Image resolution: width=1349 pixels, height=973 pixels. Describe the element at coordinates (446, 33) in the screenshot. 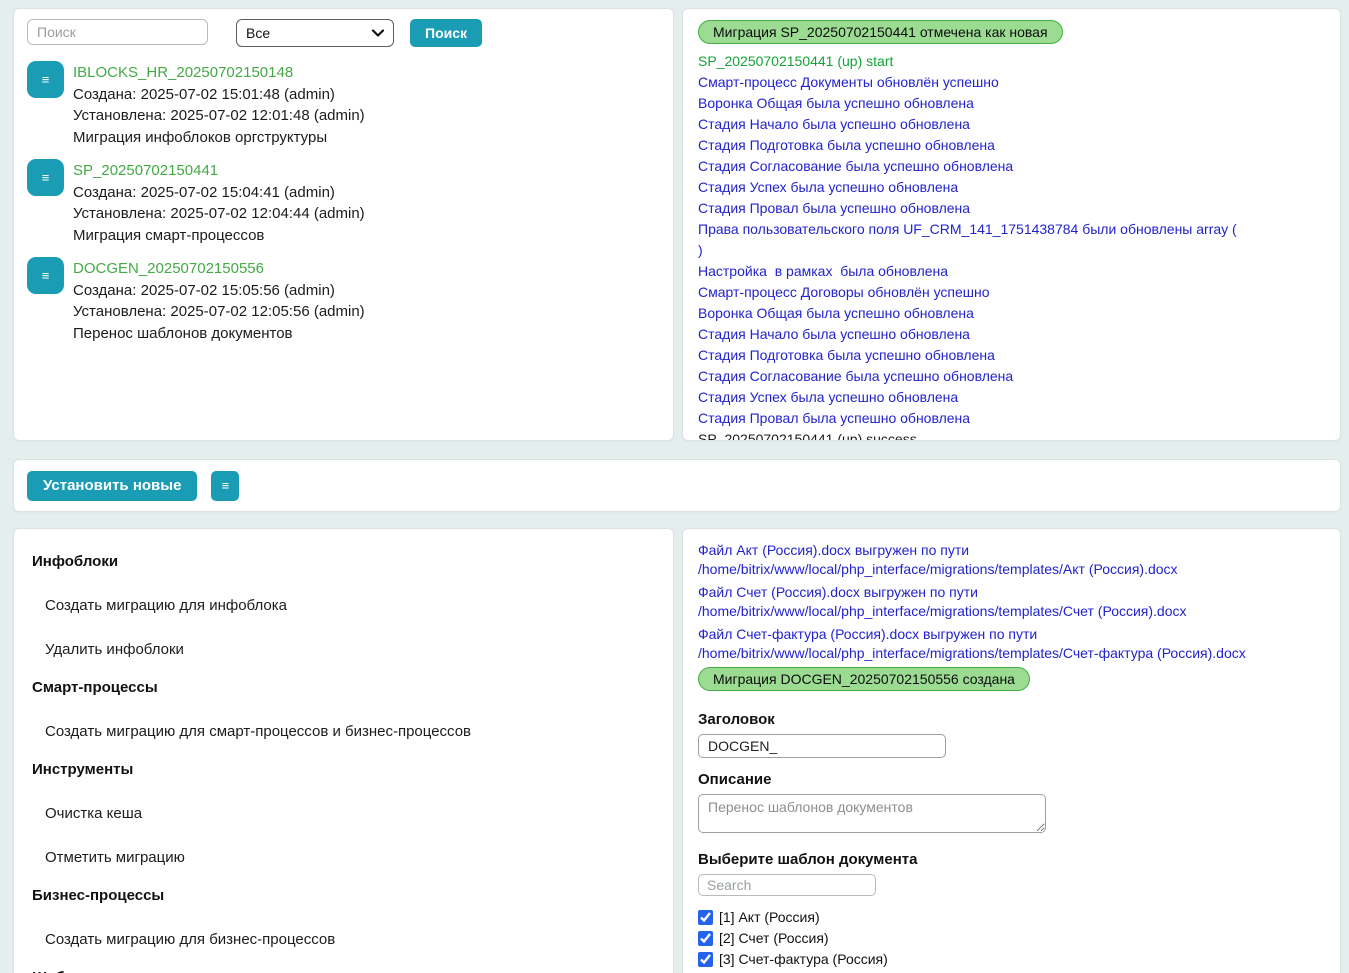

I see `search-button: Поиск` at that location.